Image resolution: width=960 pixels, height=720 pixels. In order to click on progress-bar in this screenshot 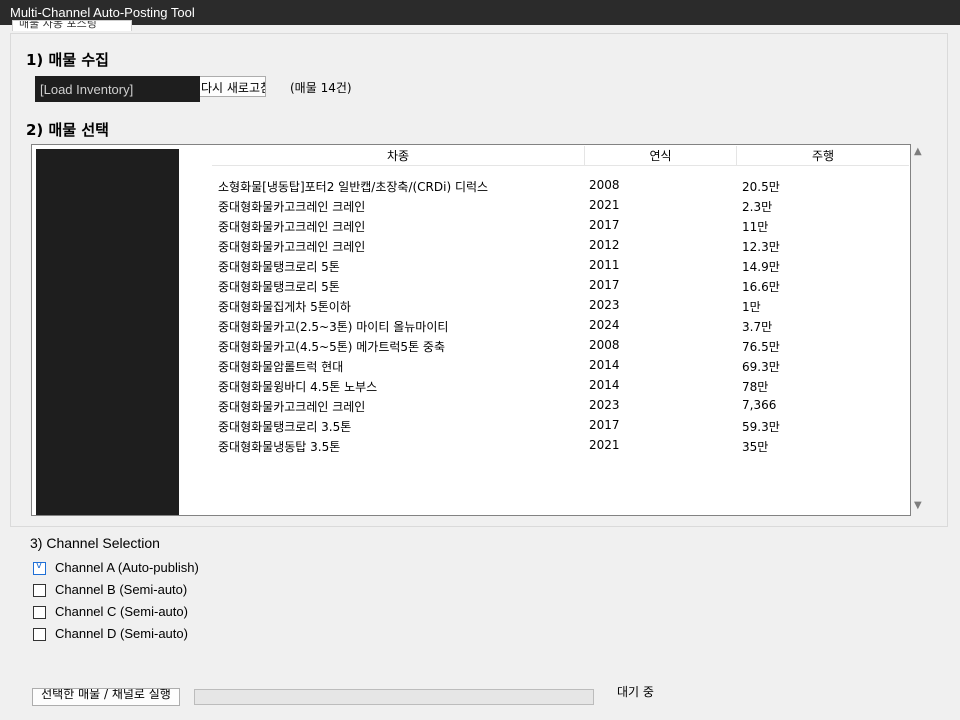, I will do `click(394, 697)`.